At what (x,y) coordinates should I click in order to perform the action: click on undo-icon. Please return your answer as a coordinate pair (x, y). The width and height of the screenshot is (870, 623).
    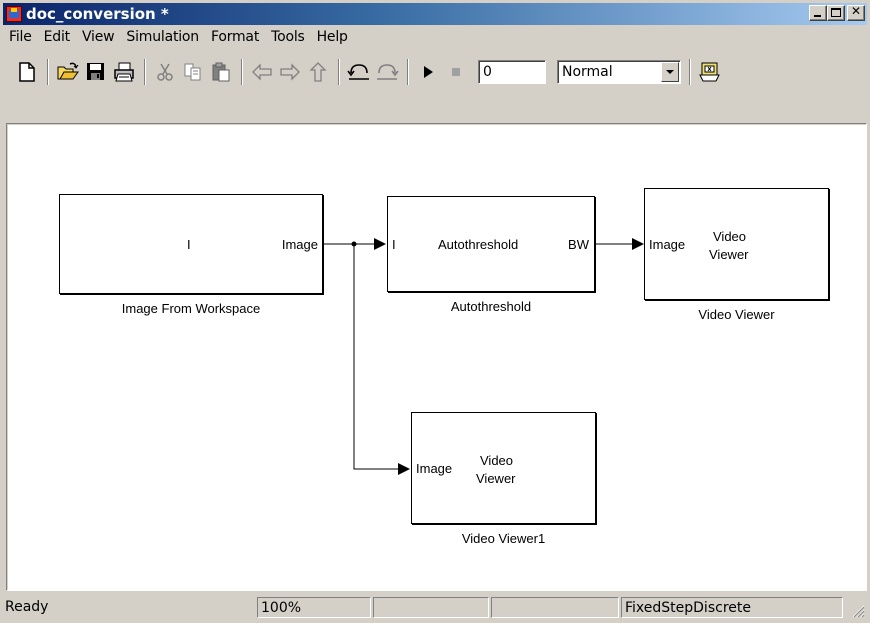
    Looking at the image, I should click on (358, 72).